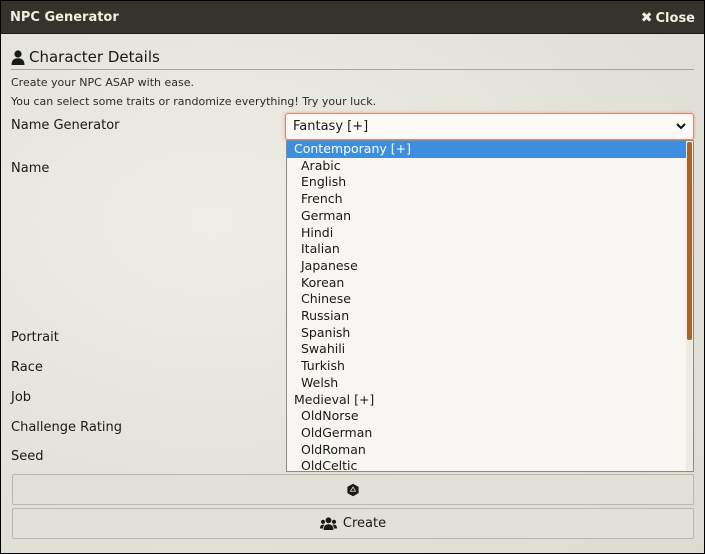  Describe the element at coordinates (689, 241) in the screenshot. I see `scrollbar-thumb` at that location.